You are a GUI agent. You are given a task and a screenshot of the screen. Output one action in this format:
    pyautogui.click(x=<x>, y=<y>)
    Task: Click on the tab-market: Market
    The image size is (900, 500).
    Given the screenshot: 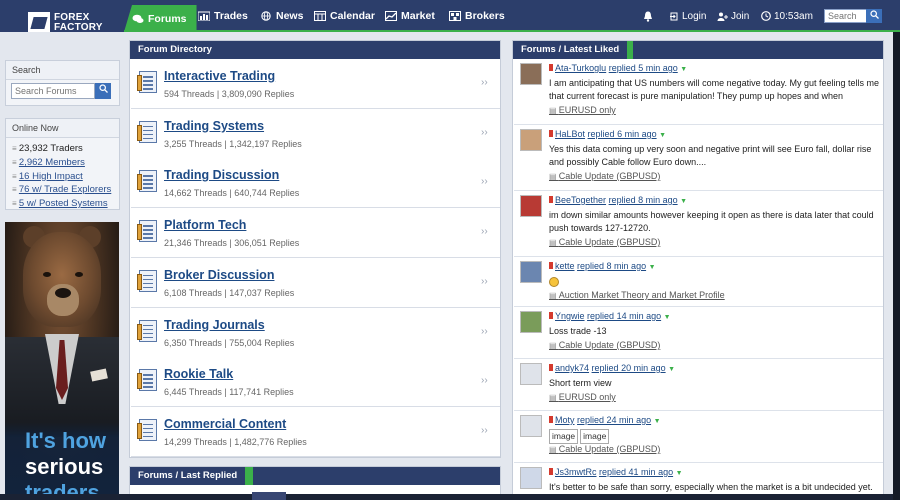 What is the action you would take?
    pyautogui.click(x=410, y=16)
    